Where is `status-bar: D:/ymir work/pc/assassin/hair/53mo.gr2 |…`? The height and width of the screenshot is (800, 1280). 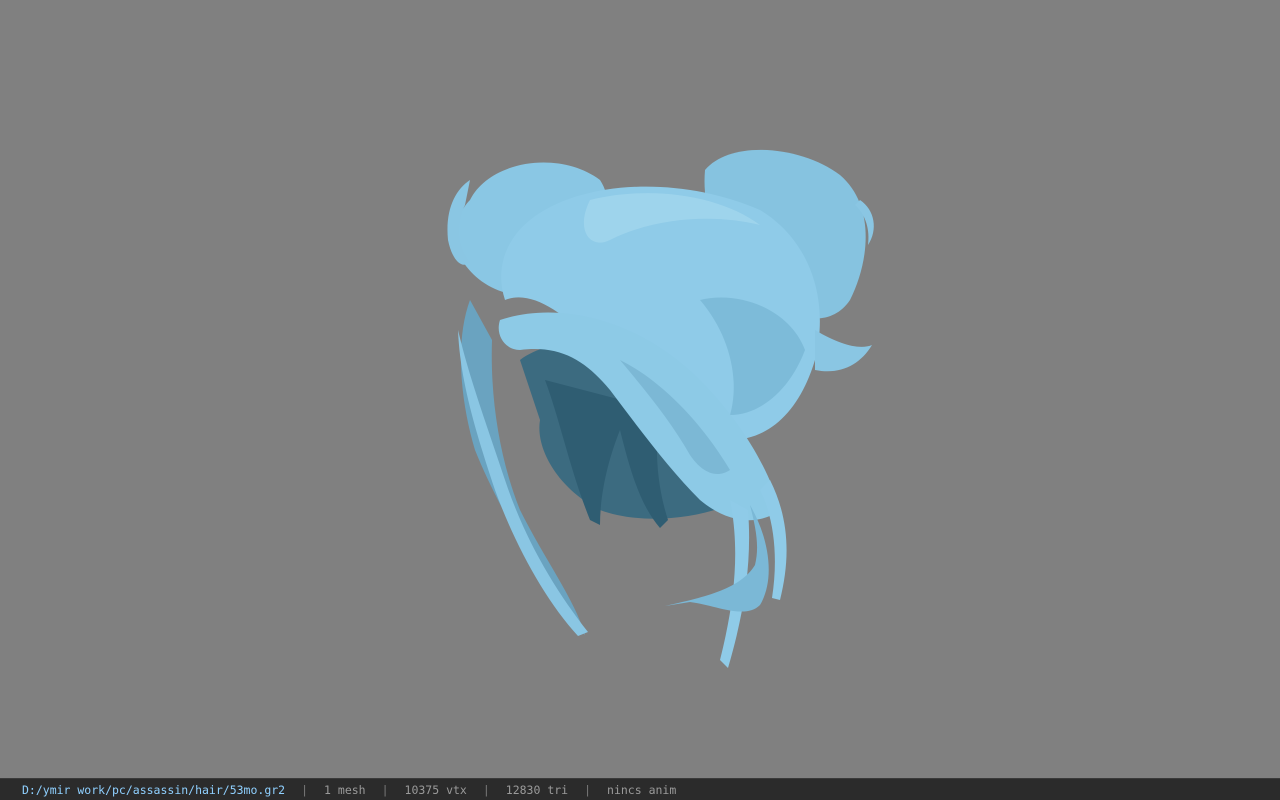 status-bar: D:/ymir work/pc/assassin/hair/53mo.gr2 |… is located at coordinates (640, 789).